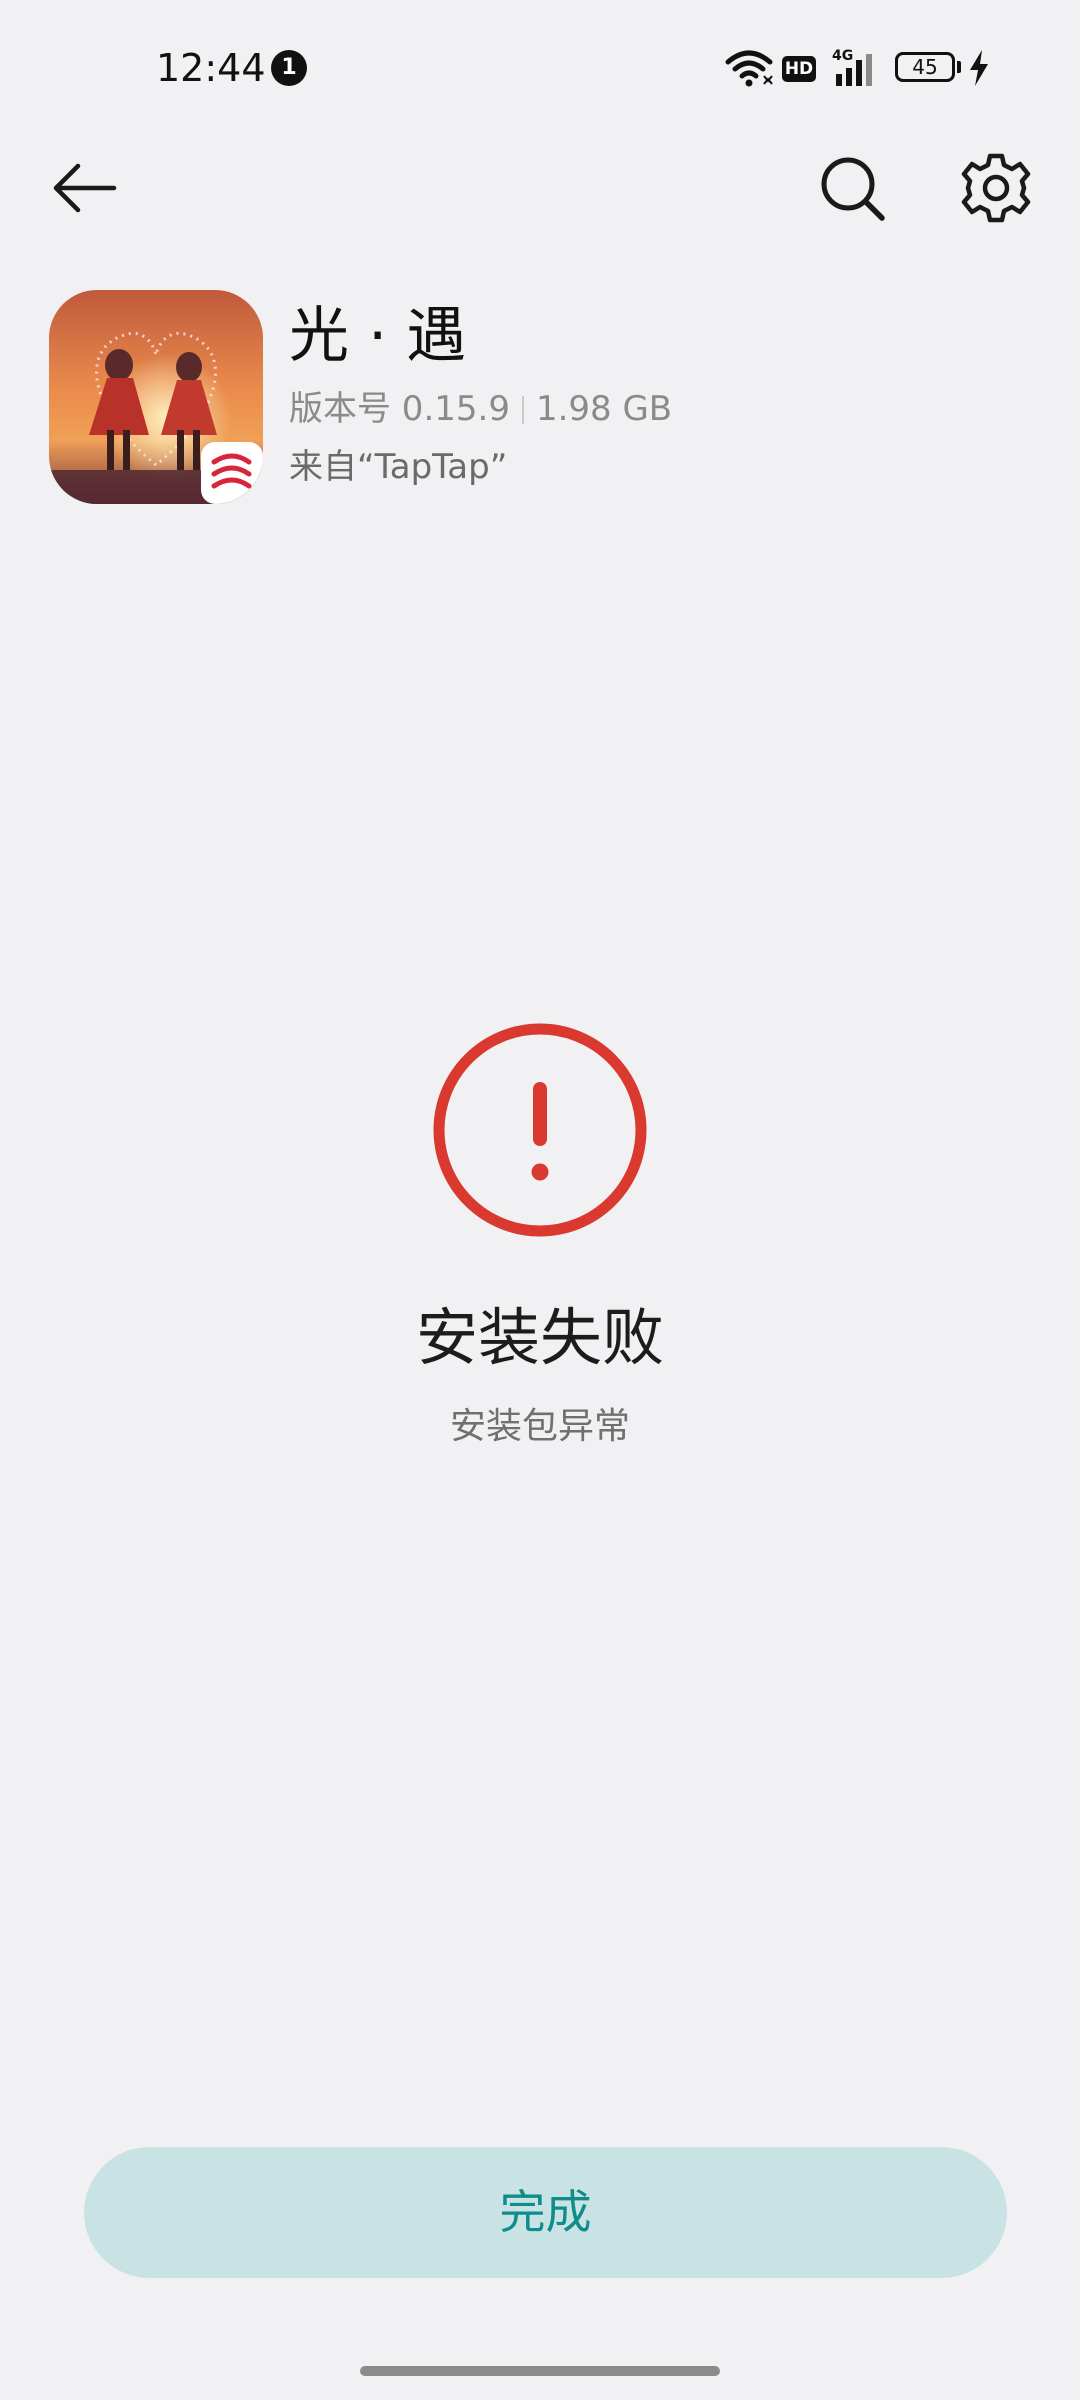  What do you see at coordinates (398, 467) in the screenshot?
I see `app-source: 来自“TapTap”` at bounding box center [398, 467].